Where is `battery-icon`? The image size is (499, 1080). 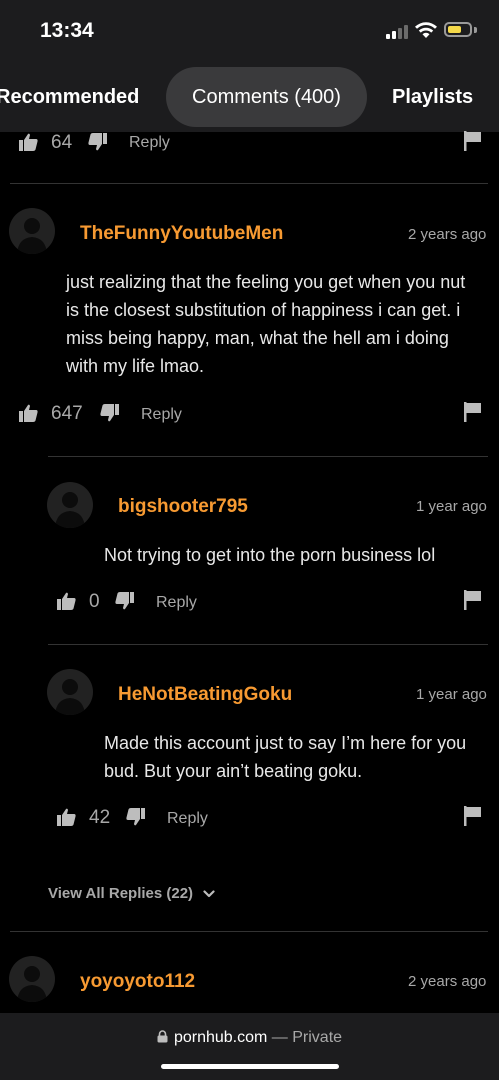
battery-icon is located at coordinates (458, 29).